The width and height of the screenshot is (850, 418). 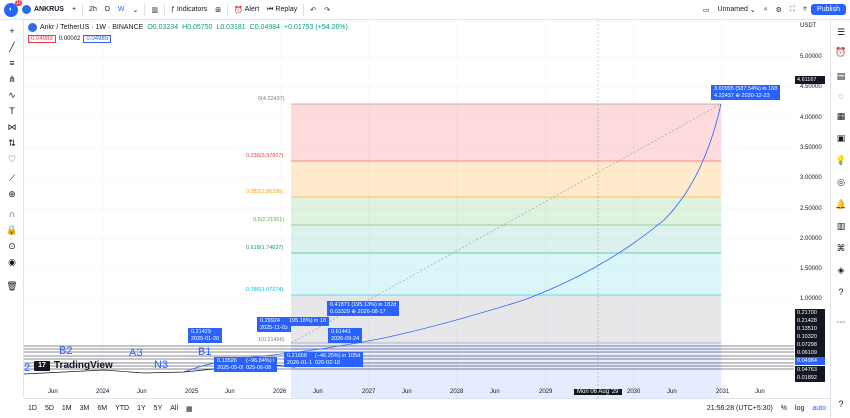 What do you see at coordinates (12, 194) in the screenshot?
I see `zoom-icon: ⊕` at bounding box center [12, 194].